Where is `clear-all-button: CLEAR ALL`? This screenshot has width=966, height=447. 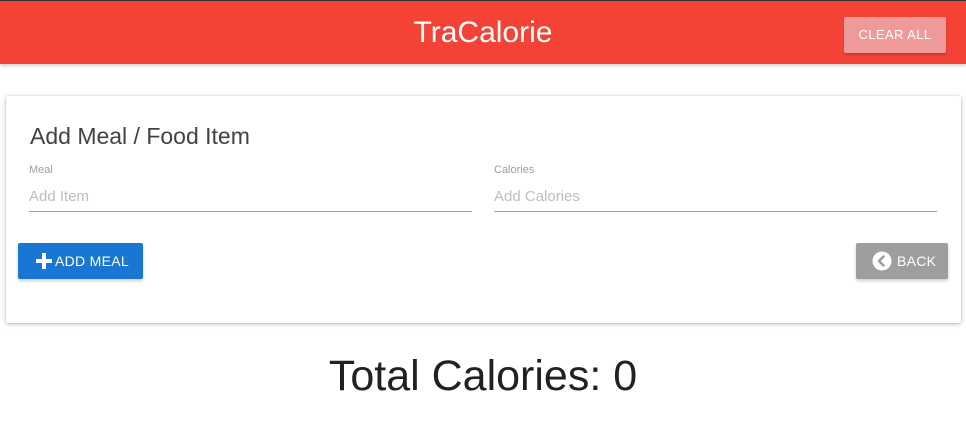
clear-all-button: CLEAR ALL is located at coordinates (895, 35).